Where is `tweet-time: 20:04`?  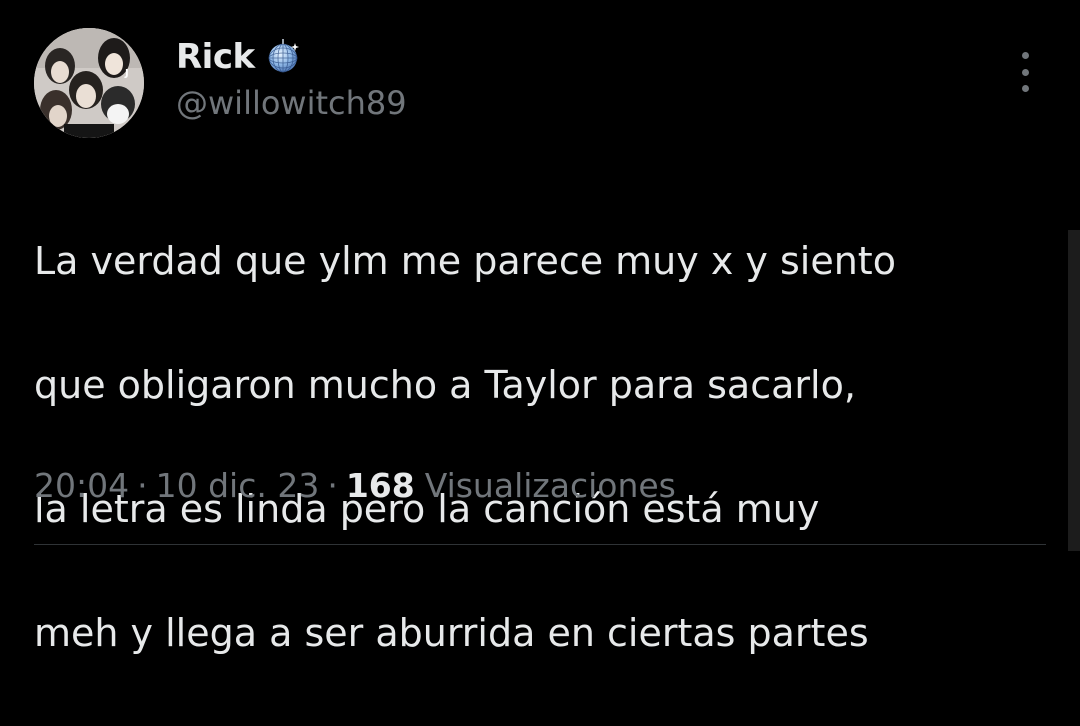
tweet-time: 20:04 is located at coordinates (81, 485).